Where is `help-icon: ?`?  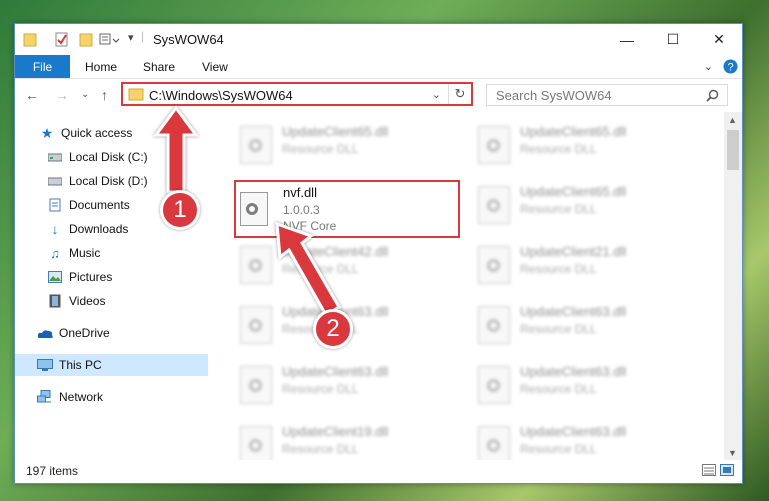 help-icon: ? is located at coordinates (730, 66).